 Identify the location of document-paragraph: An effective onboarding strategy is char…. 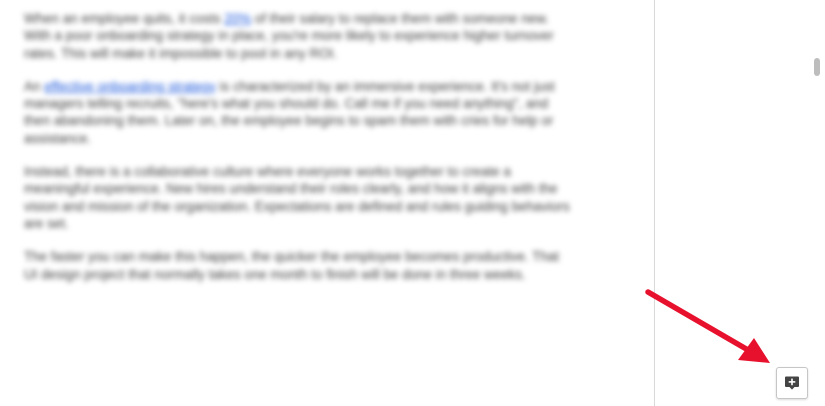
(298, 112).